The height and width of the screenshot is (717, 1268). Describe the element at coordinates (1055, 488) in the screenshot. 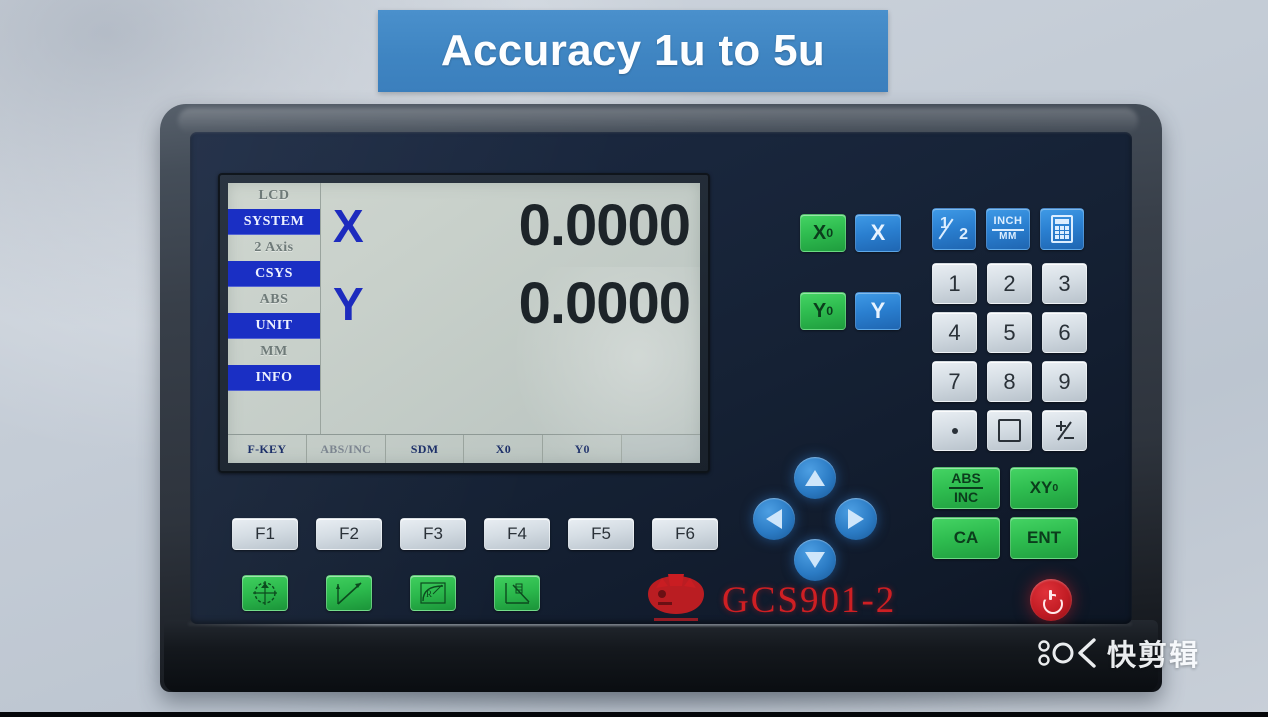

I see `xy-zero-sub: 0` at that location.